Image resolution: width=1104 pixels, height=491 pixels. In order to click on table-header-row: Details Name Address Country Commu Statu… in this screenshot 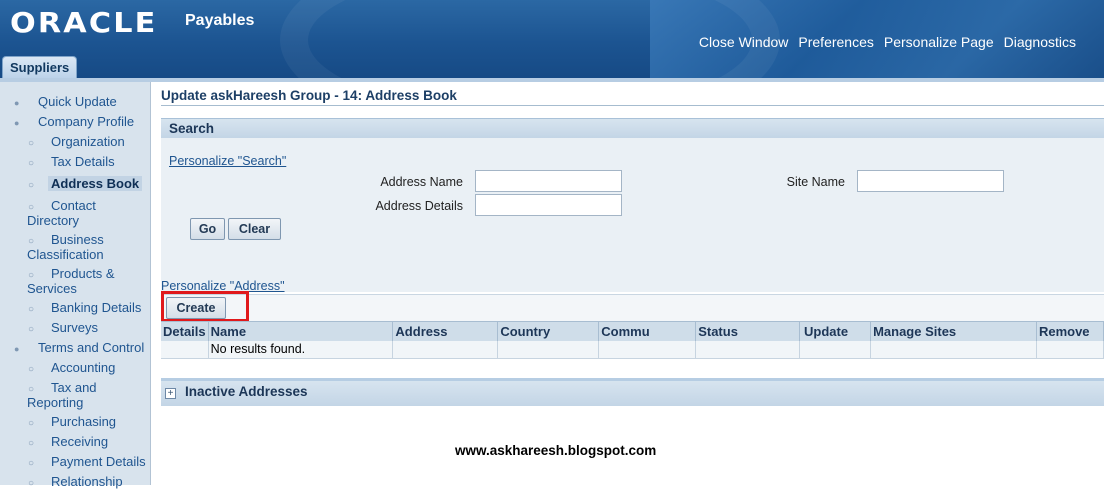, I will do `click(632, 331)`.